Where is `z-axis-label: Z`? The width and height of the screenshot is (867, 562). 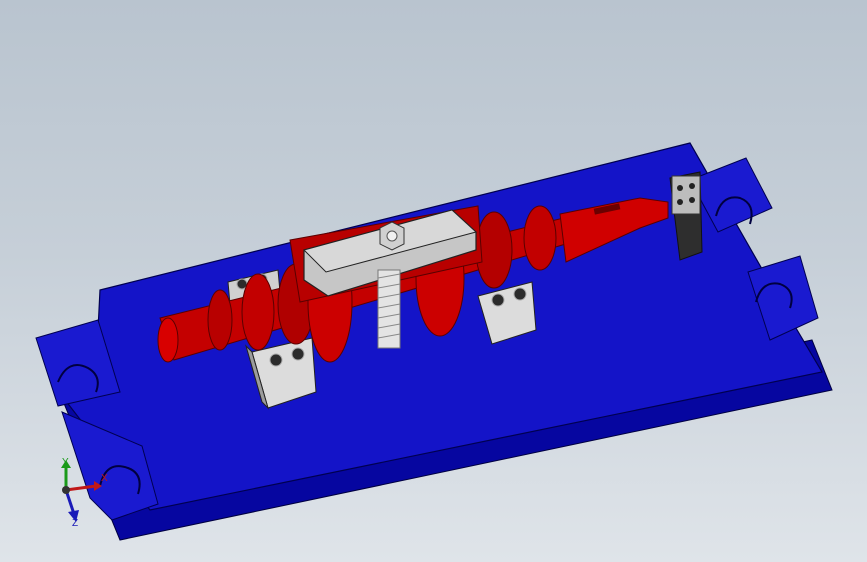 z-axis-label: Z is located at coordinates (75, 523).